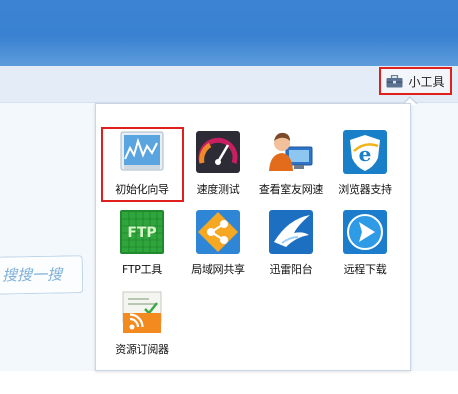 This screenshot has width=458, height=394. What do you see at coordinates (229, 382) in the screenshot?
I see `bottom-area` at bounding box center [229, 382].